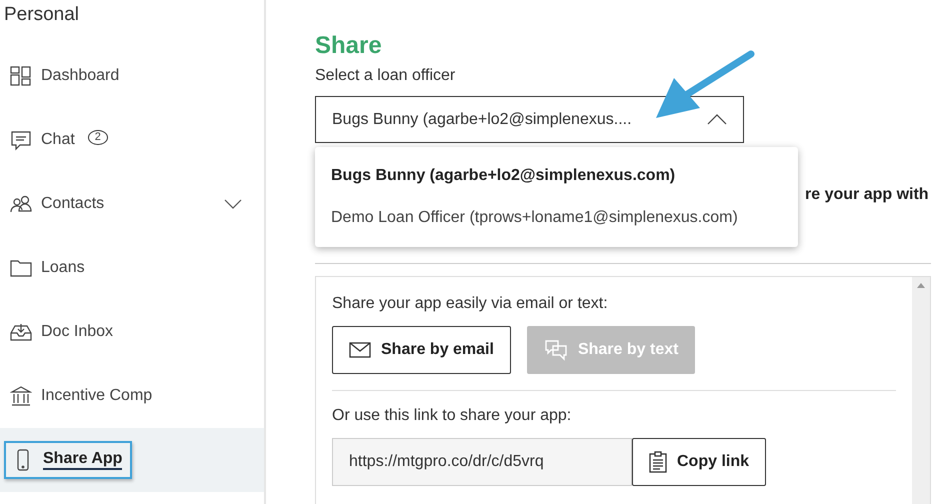  I want to click on link-field: https://mtgpro.co/dr/c/d5vrq, so click(482, 462).